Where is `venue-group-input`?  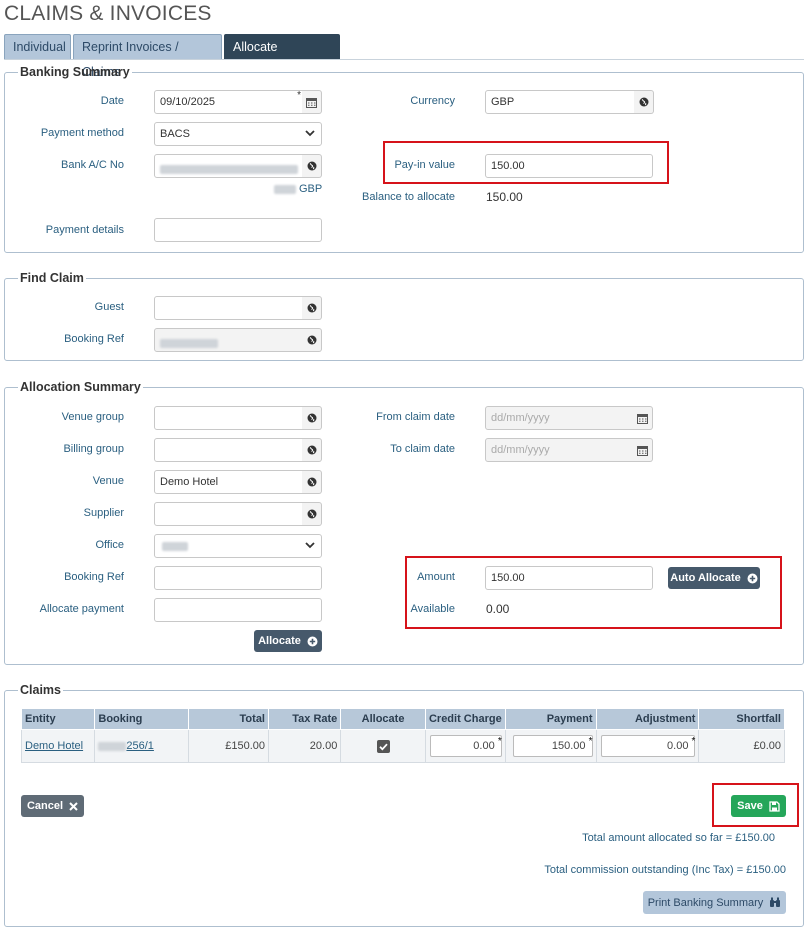
venue-group-input is located at coordinates (228, 418).